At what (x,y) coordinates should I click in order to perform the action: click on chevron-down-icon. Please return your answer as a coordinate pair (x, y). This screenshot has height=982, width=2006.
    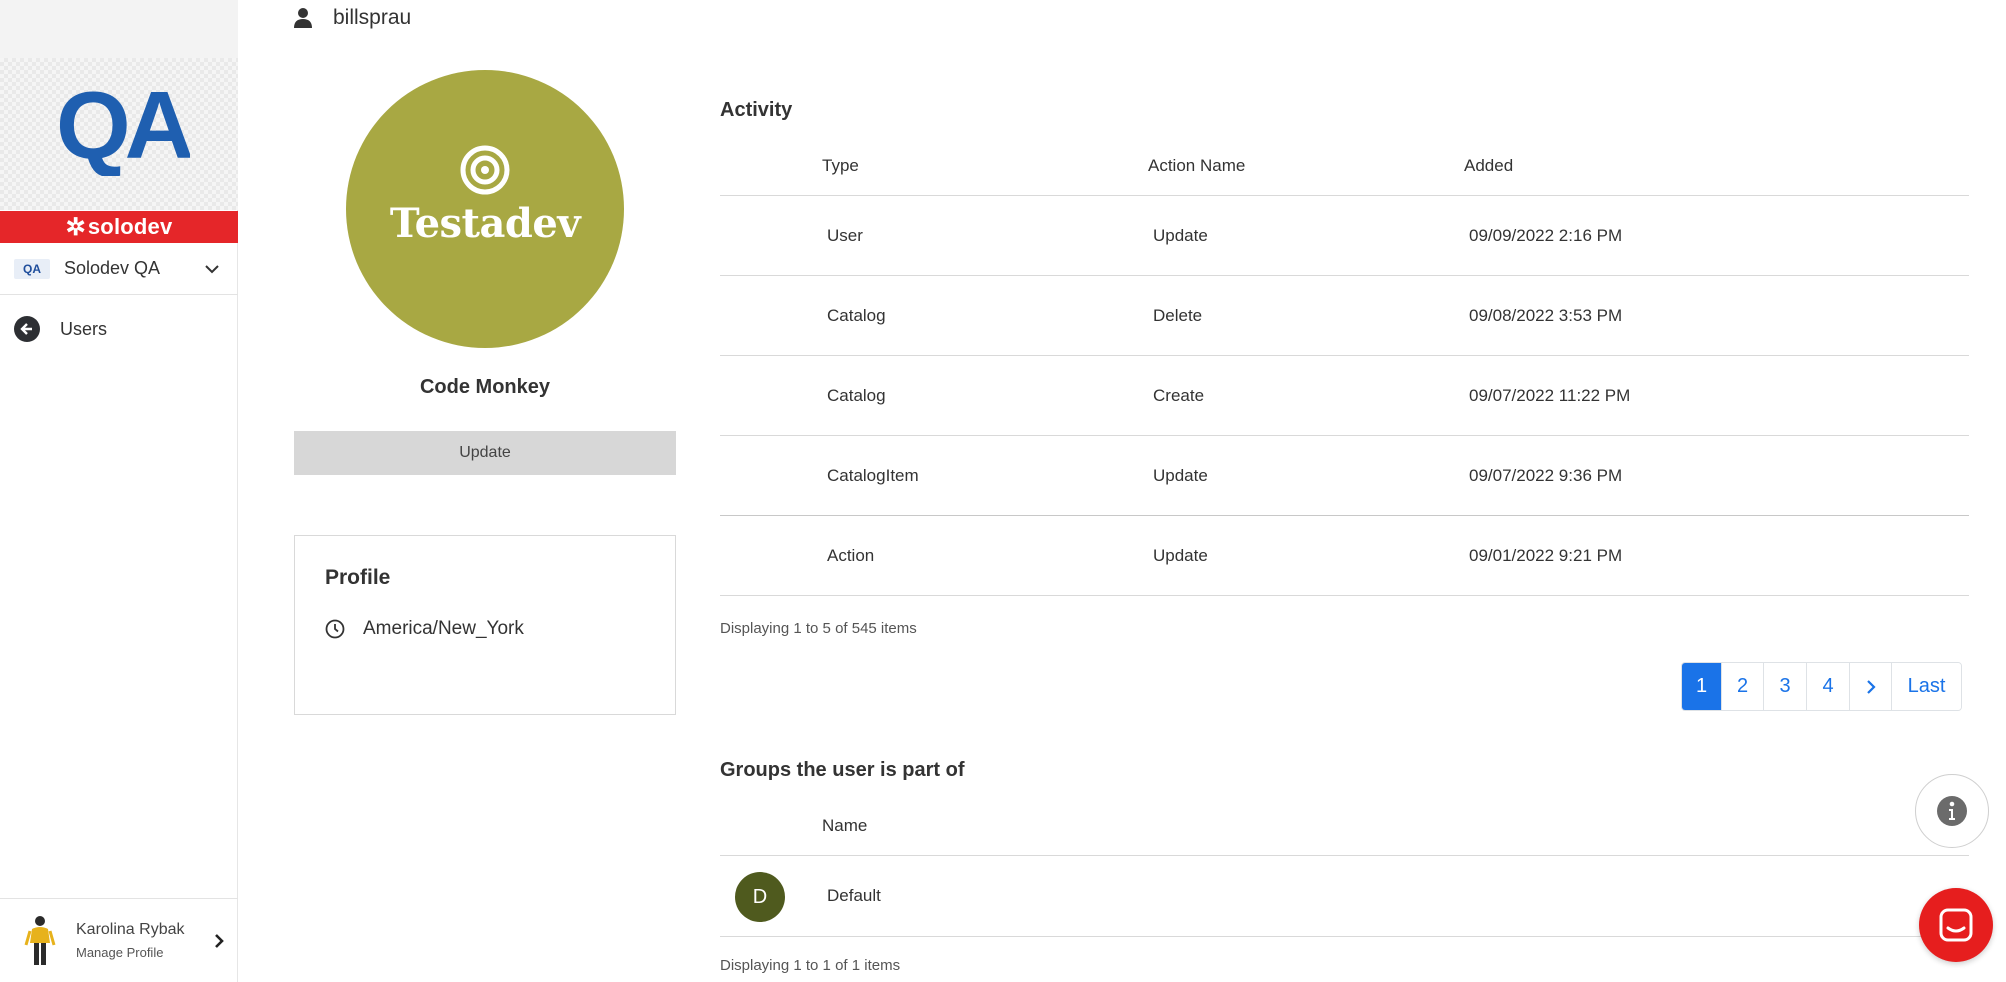
    Looking at the image, I should click on (212, 269).